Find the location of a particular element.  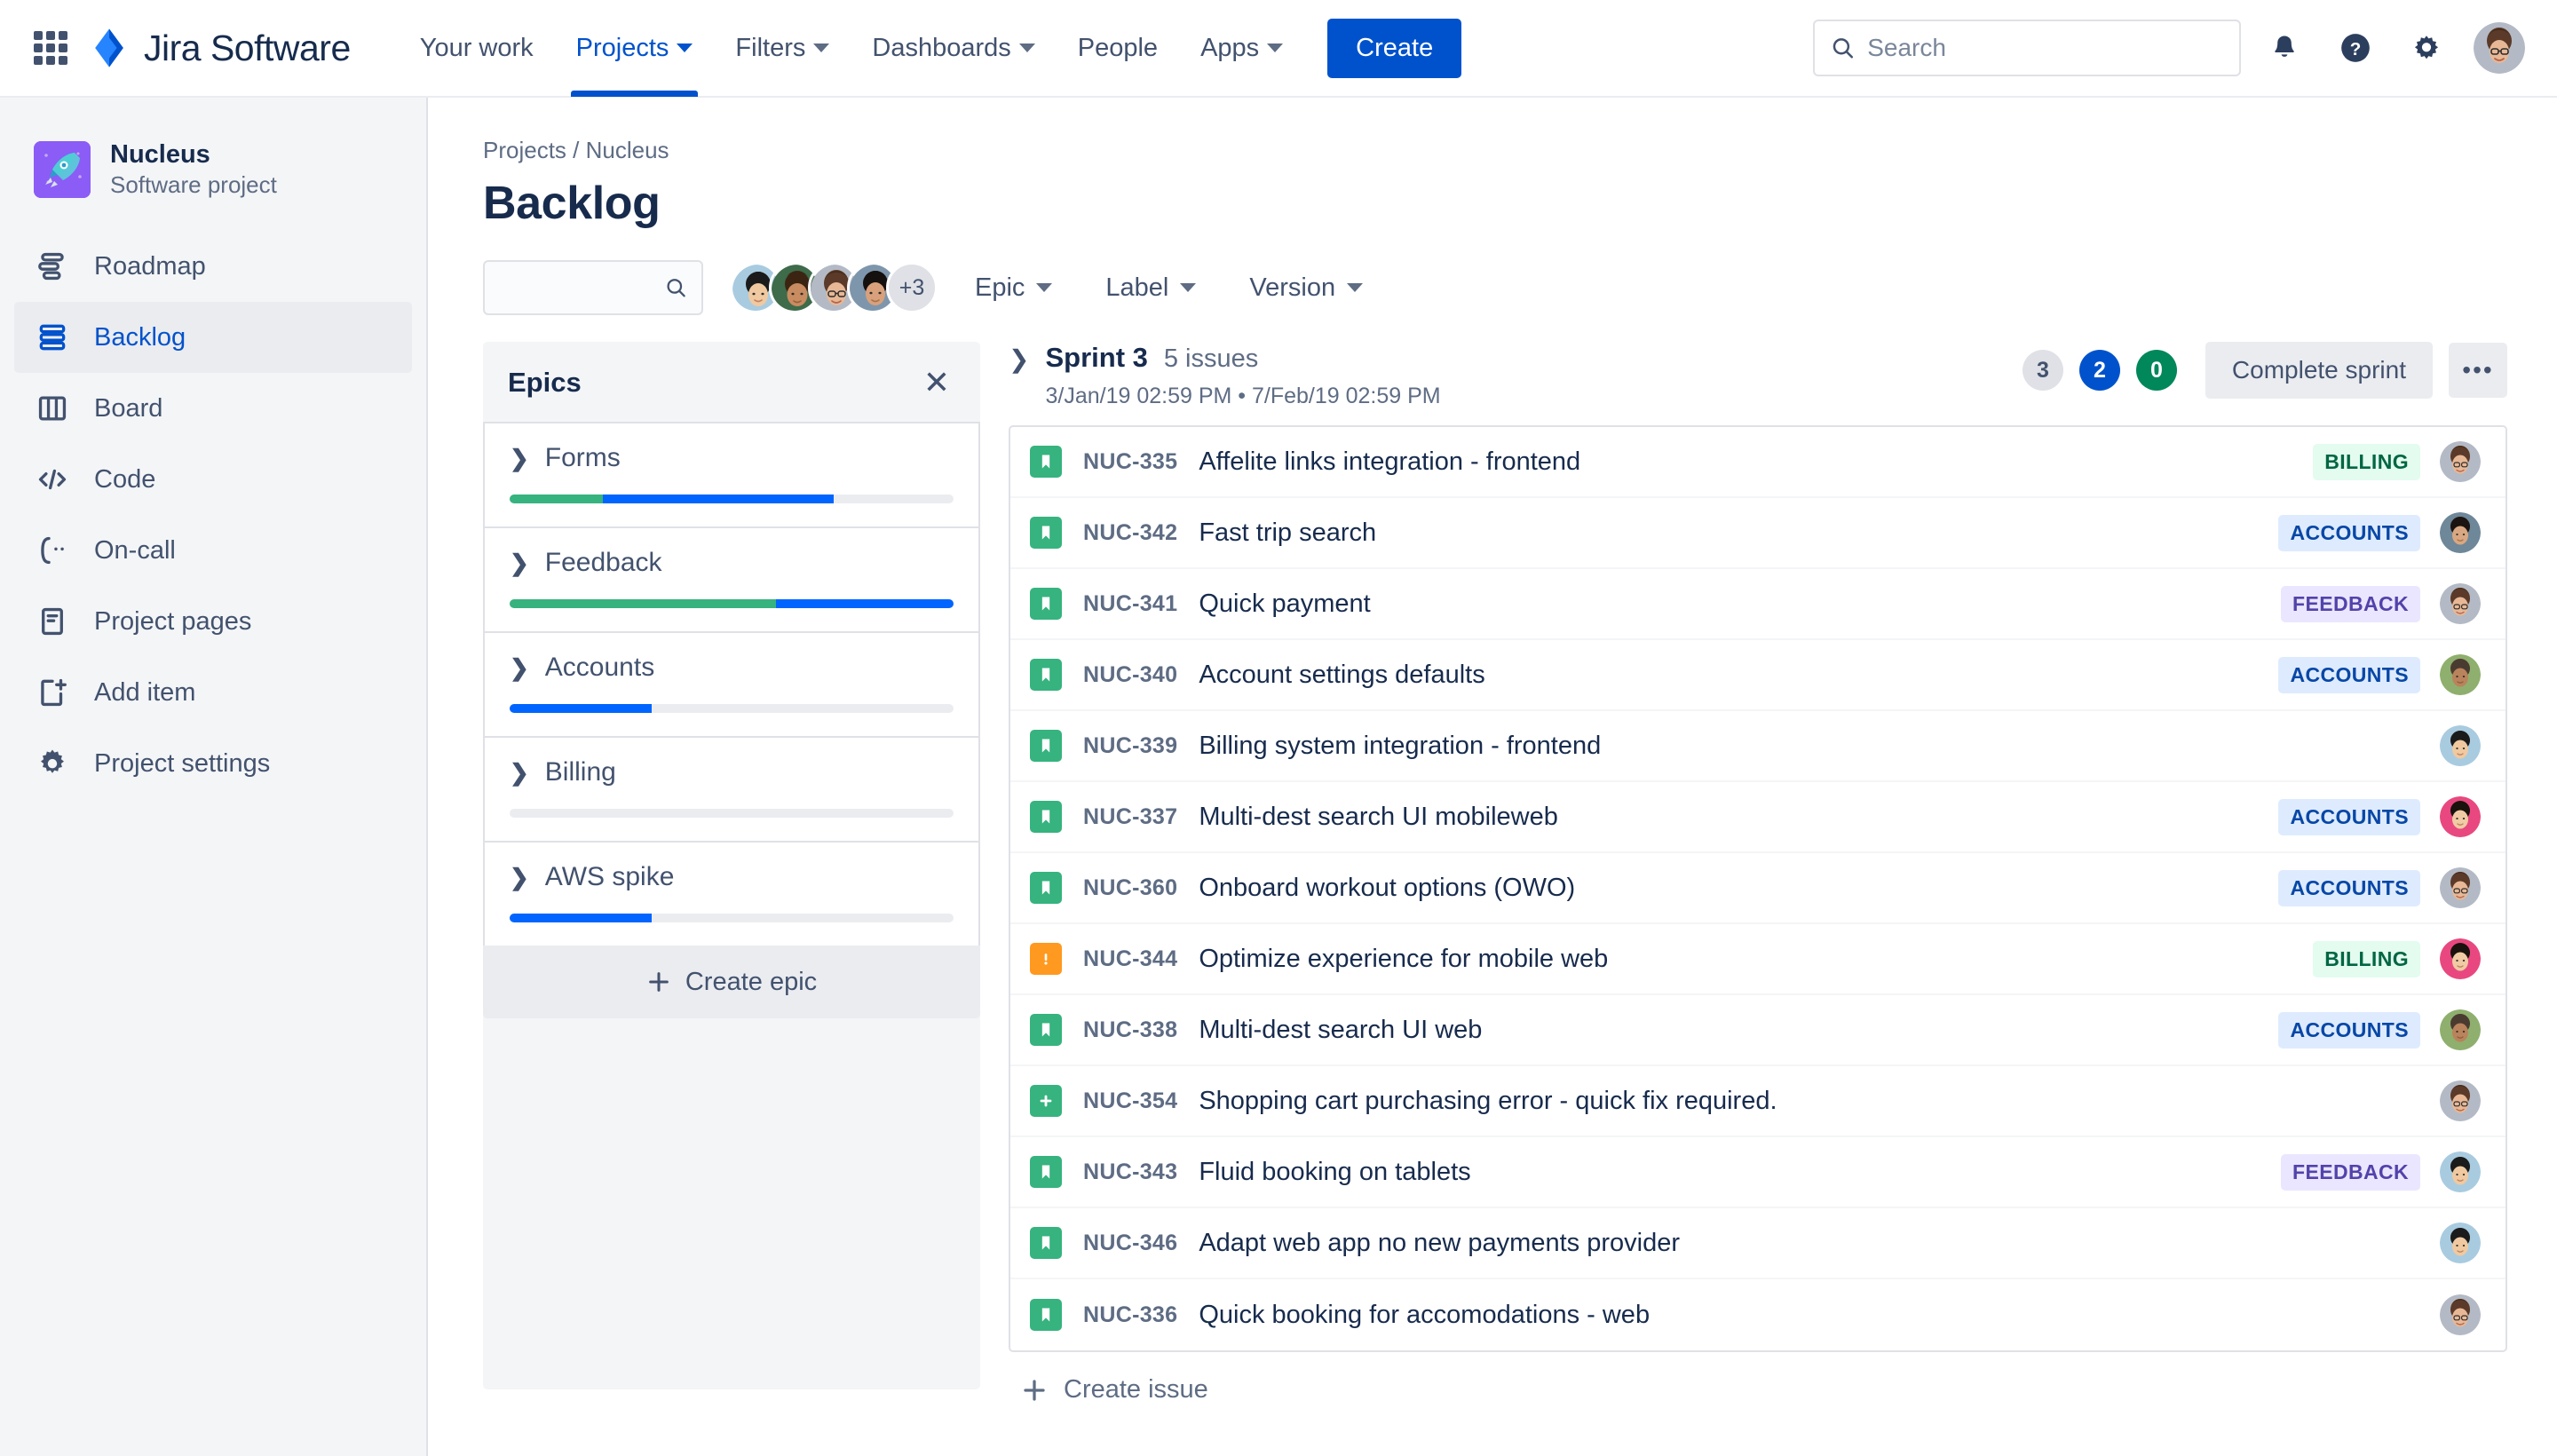

filter-version-dropdown: Version is located at coordinates (1306, 288).